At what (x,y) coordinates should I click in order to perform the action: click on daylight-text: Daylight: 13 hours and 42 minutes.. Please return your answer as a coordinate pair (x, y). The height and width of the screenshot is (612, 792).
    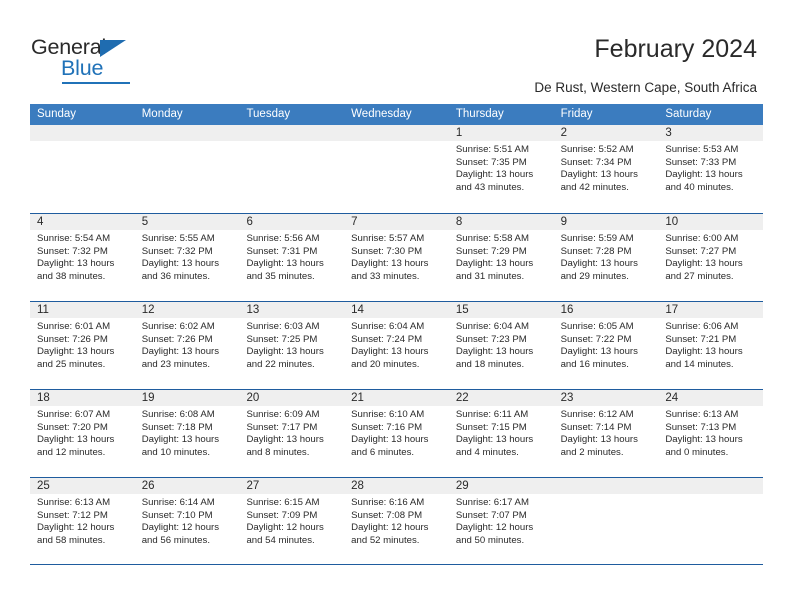
    Looking at the image, I should click on (599, 181).